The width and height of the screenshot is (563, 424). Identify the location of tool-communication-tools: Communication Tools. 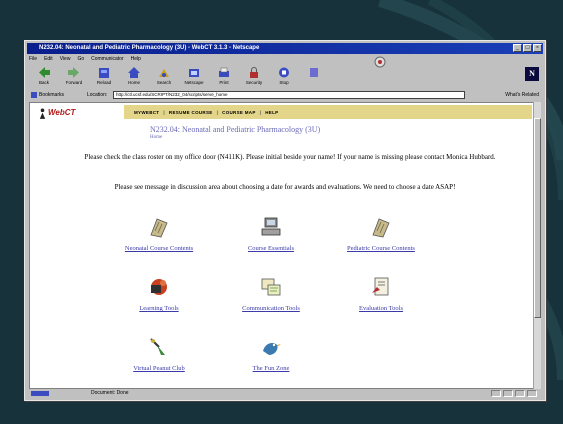
(271, 293).